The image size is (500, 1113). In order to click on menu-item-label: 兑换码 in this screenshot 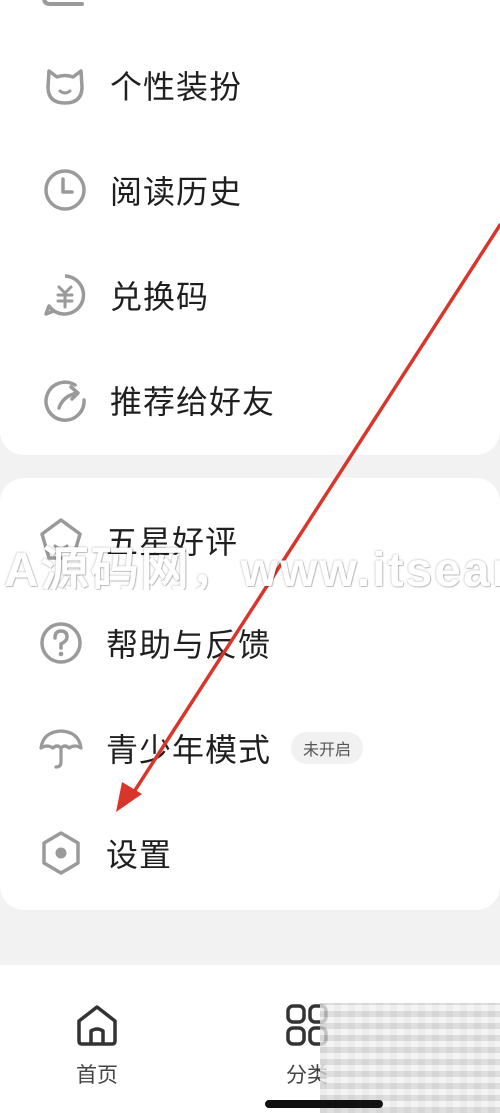, I will do `click(160, 297)`.